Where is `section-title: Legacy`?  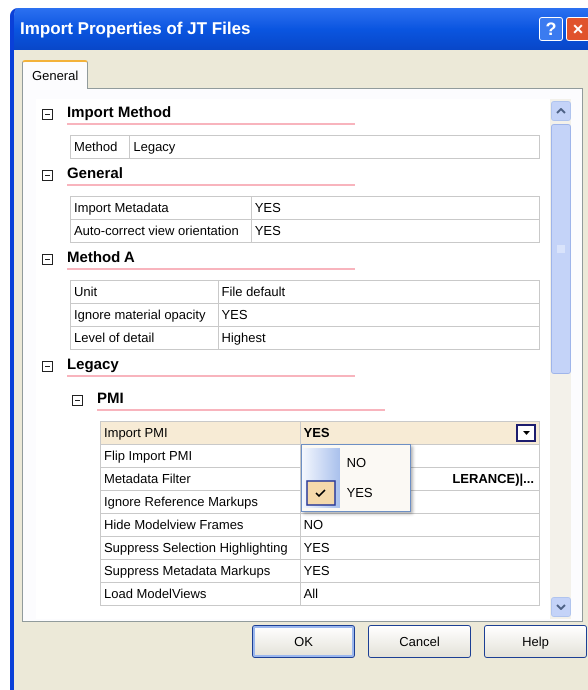
section-title: Legacy is located at coordinates (93, 365).